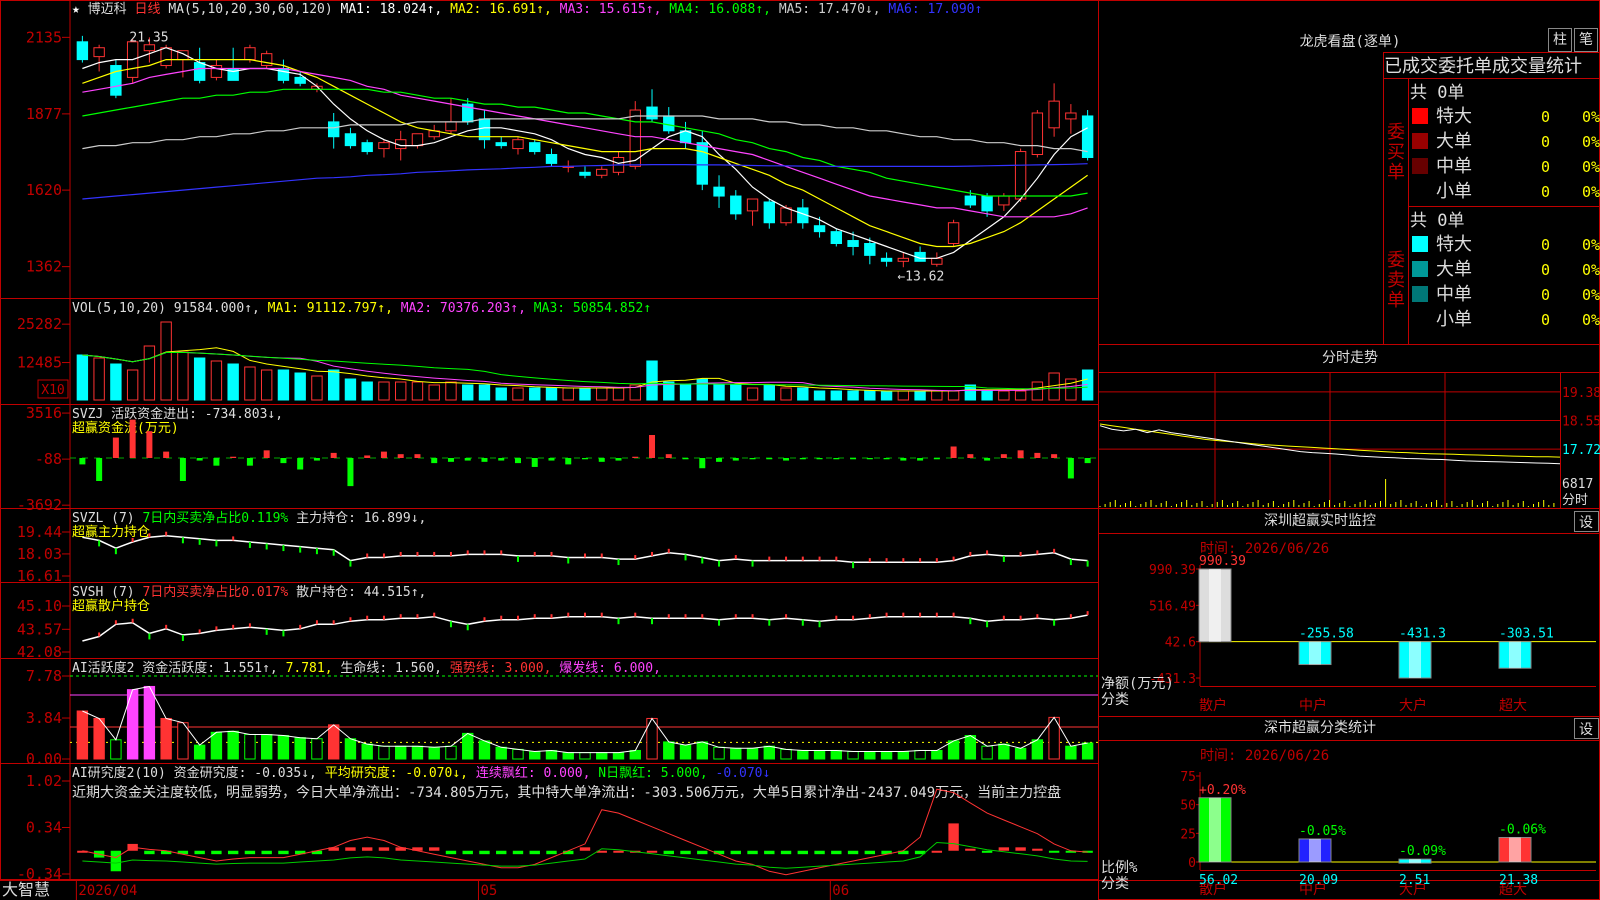 Image resolution: width=1600 pixels, height=900 pixels. Describe the element at coordinates (1420, 294) in the screenshot. I see `order-color-swatch` at that location.